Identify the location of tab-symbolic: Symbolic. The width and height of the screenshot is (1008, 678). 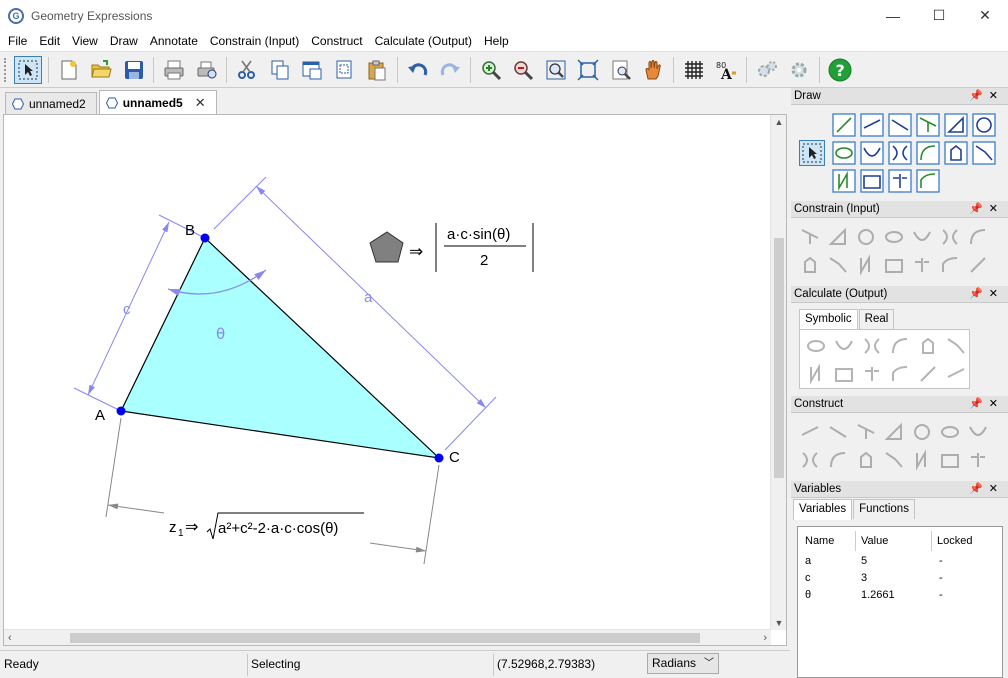
(828, 319).